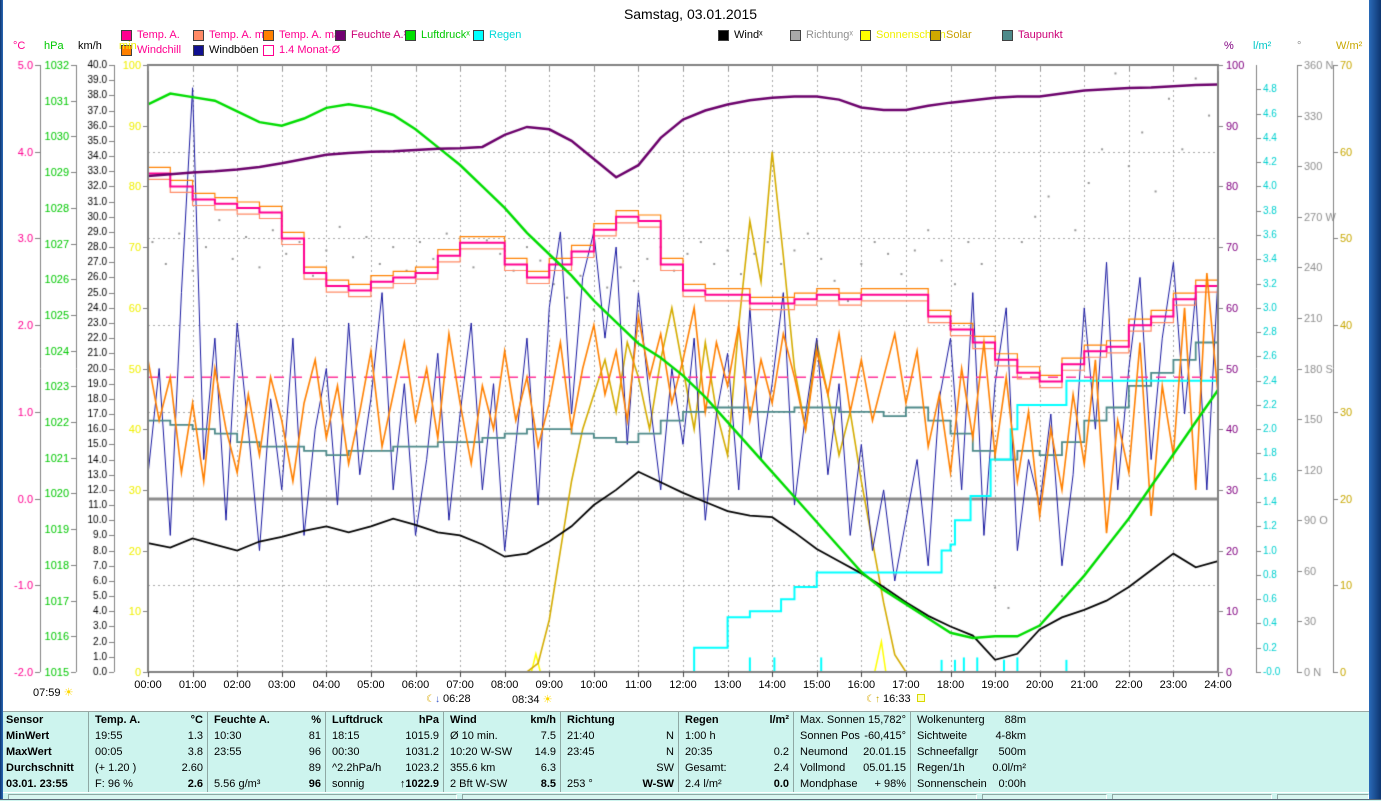  I want to click on cell-value: %, so click(316, 720).